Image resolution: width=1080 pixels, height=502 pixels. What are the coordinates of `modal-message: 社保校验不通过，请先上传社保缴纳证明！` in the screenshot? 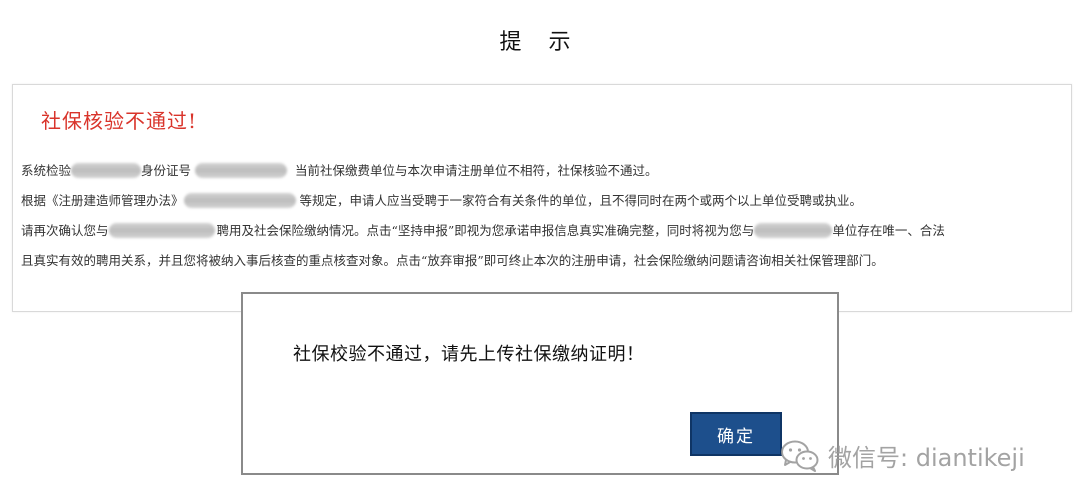 It's located at (469, 354).